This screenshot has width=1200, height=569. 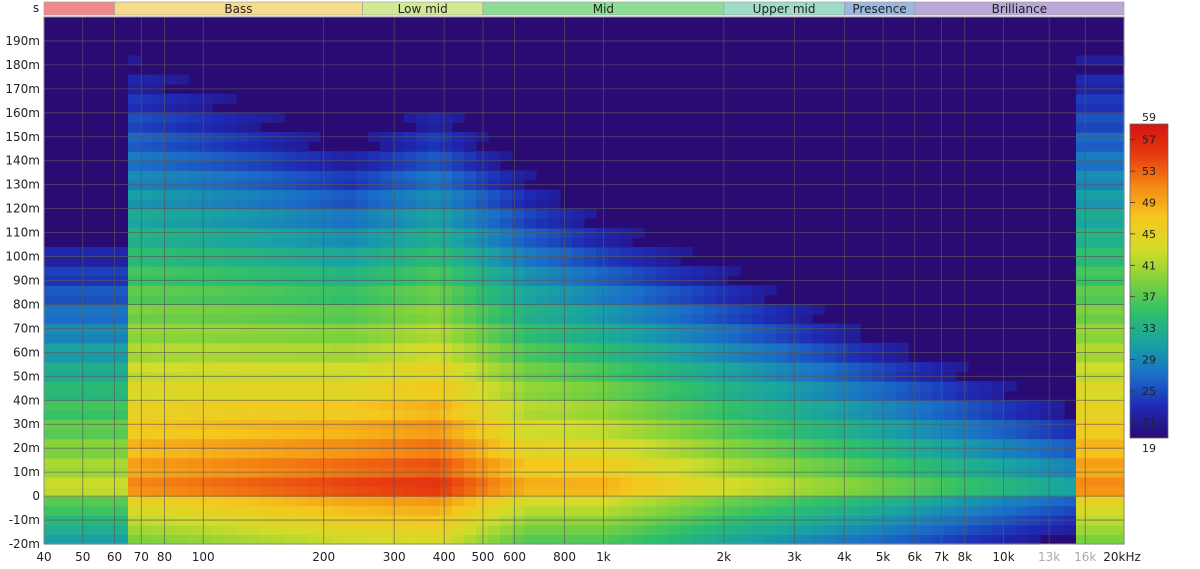 What do you see at coordinates (1019, 9) in the screenshot?
I see `band-label: Brilliance` at bounding box center [1019, 9].